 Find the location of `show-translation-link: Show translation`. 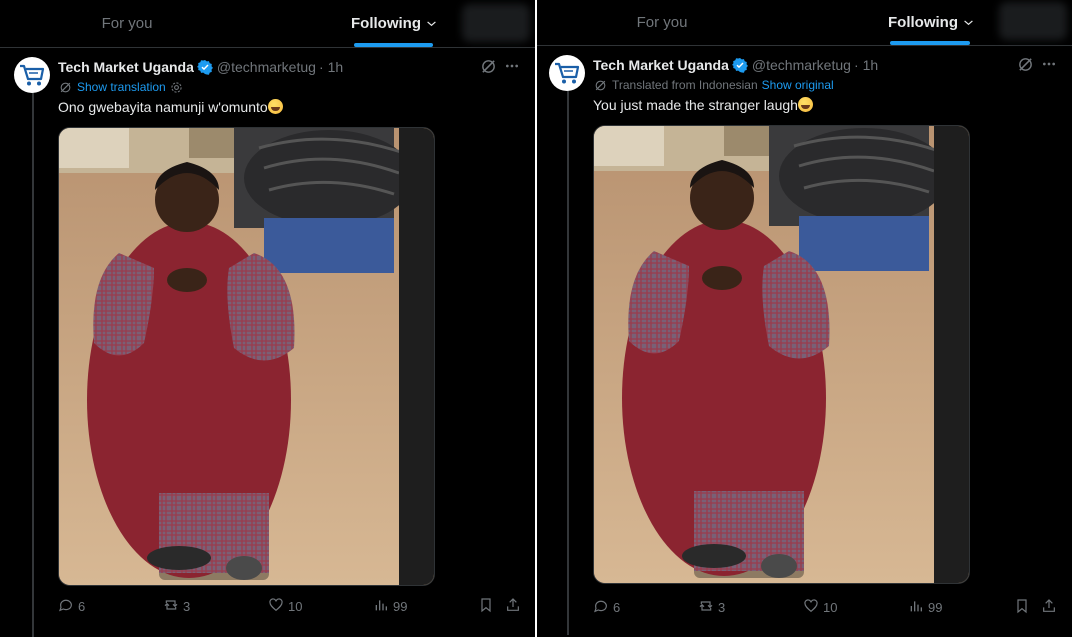

show-translation-link: Show translation is located at coordinates (121, 87).